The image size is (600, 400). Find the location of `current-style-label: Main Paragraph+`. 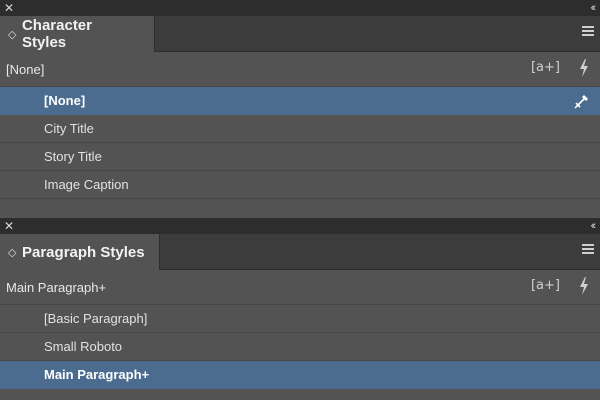

current-style-label: Main Paragraph+ is located at coordinates (56, 287).